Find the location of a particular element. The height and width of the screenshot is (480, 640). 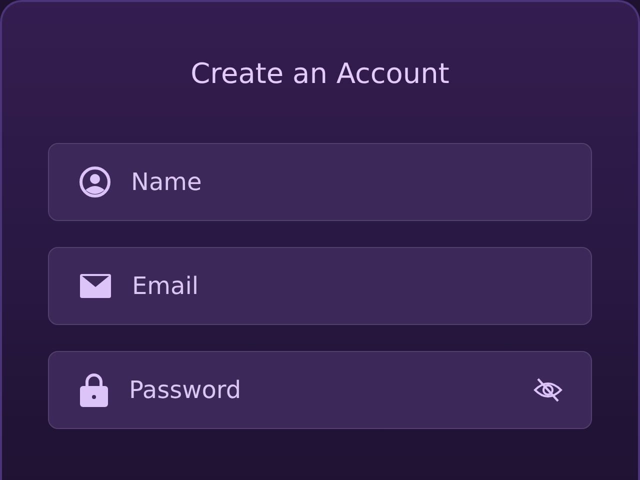

form-title: Create an Account is located at coordinates (320, 74).